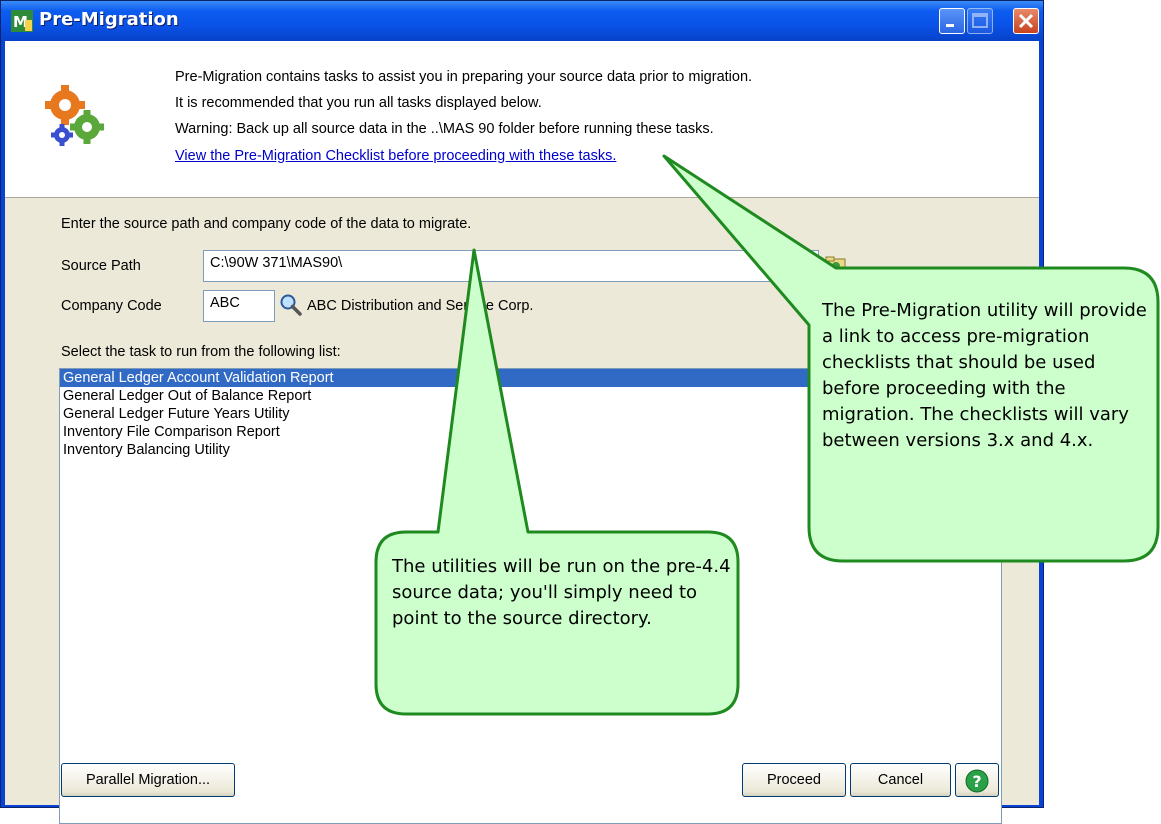 The height and width of the screenshot is (824, 1161). Describe the element at coordinates (22, 21) in the screenshot. I see `app-icon: M` at that location.